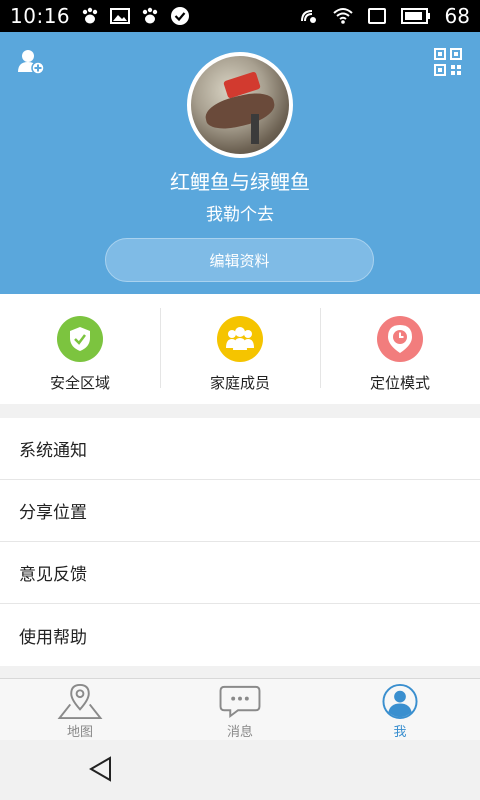  What do you see at coordinates (240, 511) in the screenshot?
I see `menu-item-share-location: 分享位置` at bounding box center [240, 511].